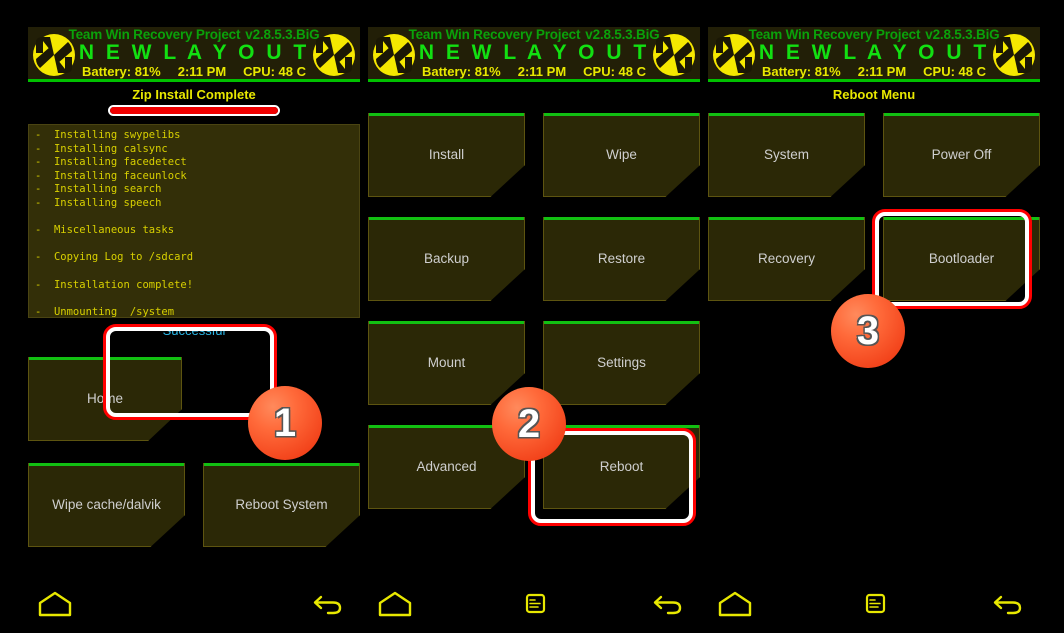  Describe the element at coordinates (534, 259) in the screenshot. I see `menu-row-2: Backup Restore` at that location.